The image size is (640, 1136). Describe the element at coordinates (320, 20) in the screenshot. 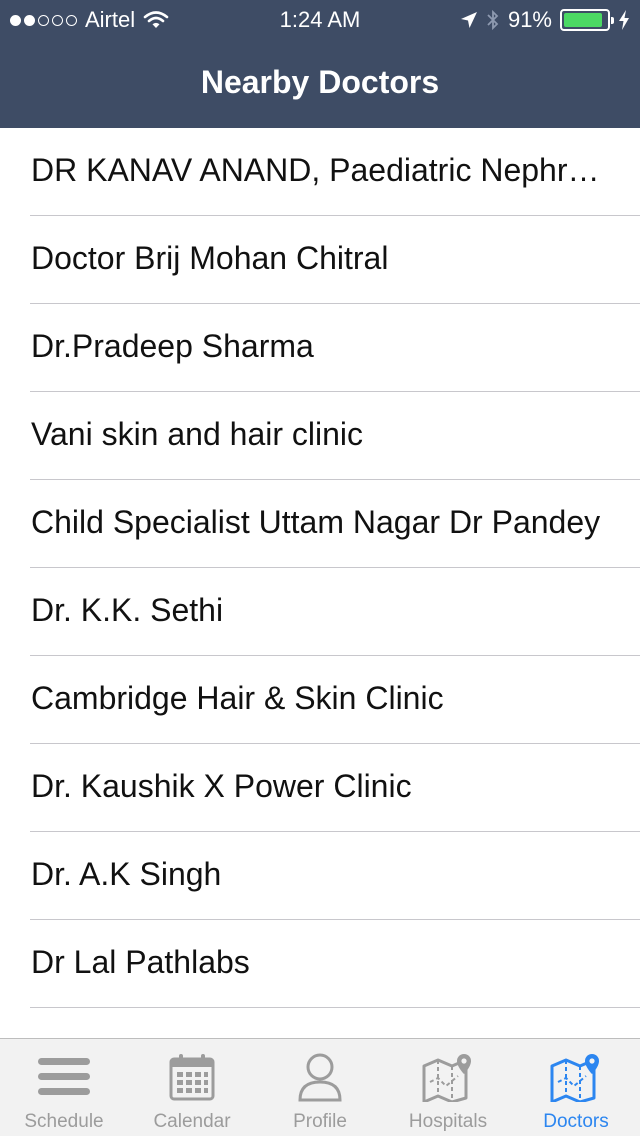

I see `status-bar: Airtel 1:24 AM 91%` at that location.